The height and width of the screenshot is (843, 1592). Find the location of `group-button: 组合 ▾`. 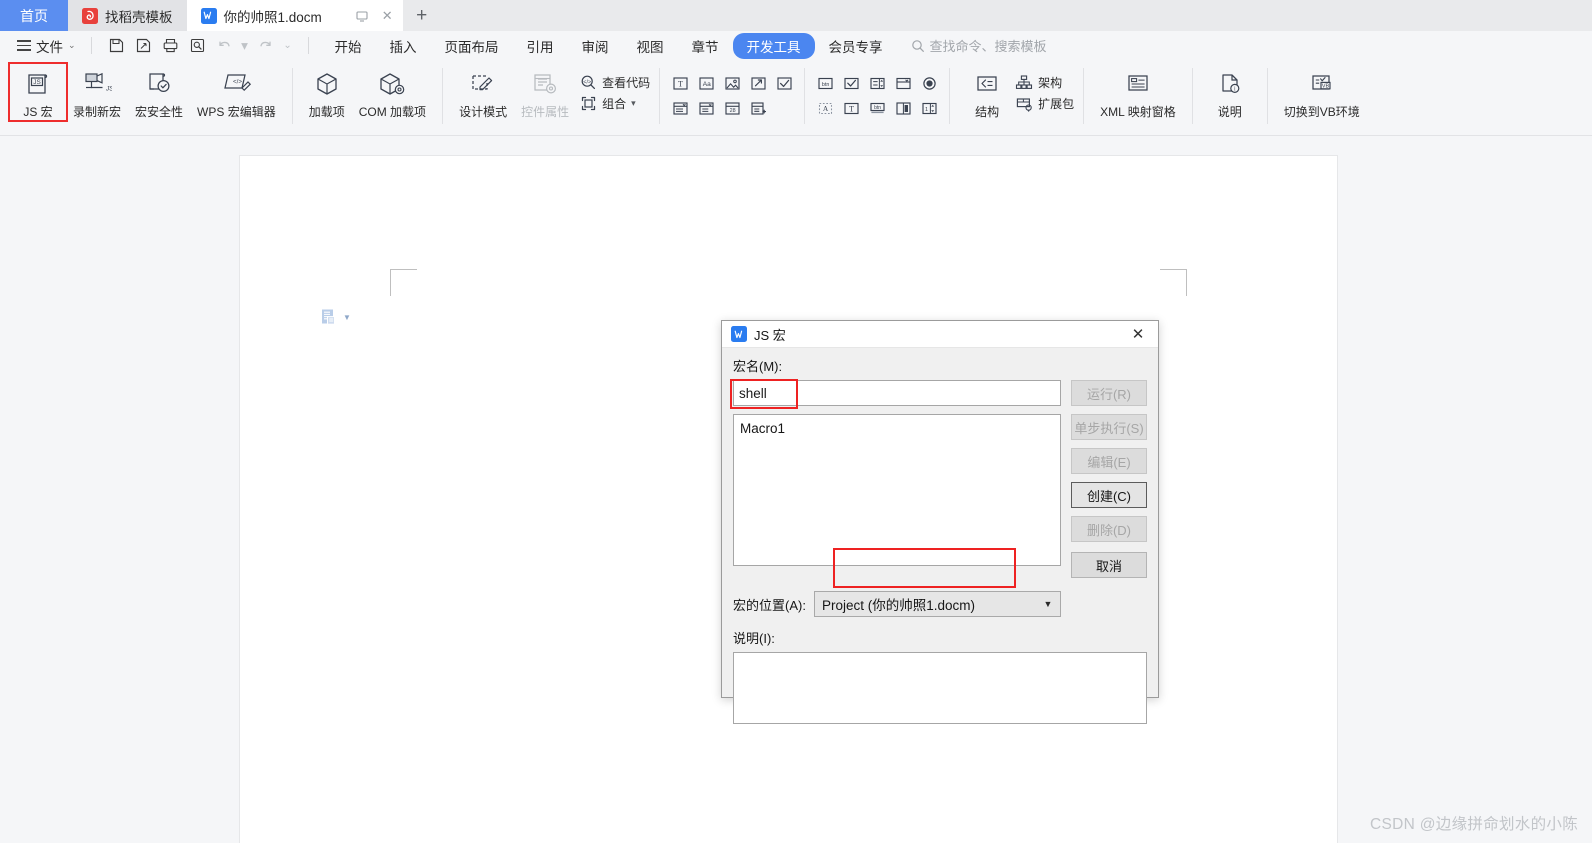

group-button: 组合 ▾ is located at coordinates (615, 103).